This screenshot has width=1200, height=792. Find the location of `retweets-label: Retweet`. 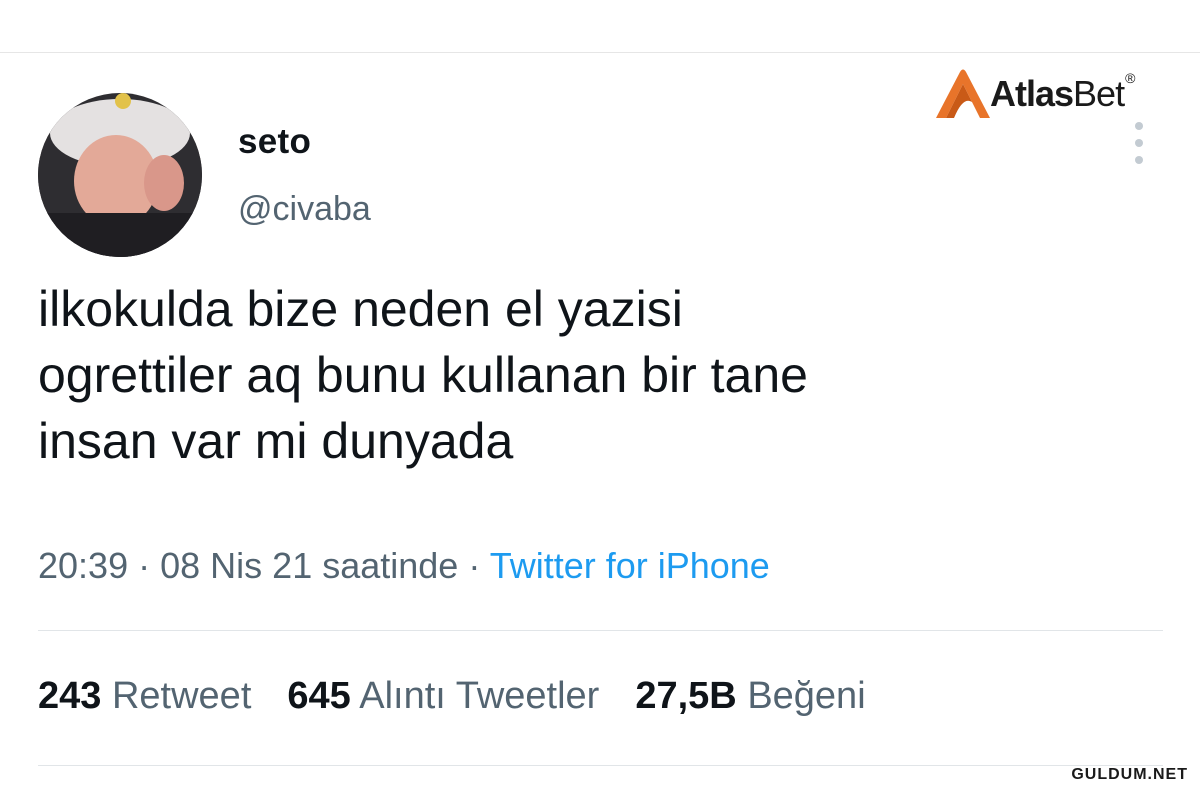

retweets-label: Retweet is located at coordinates (181, 696).